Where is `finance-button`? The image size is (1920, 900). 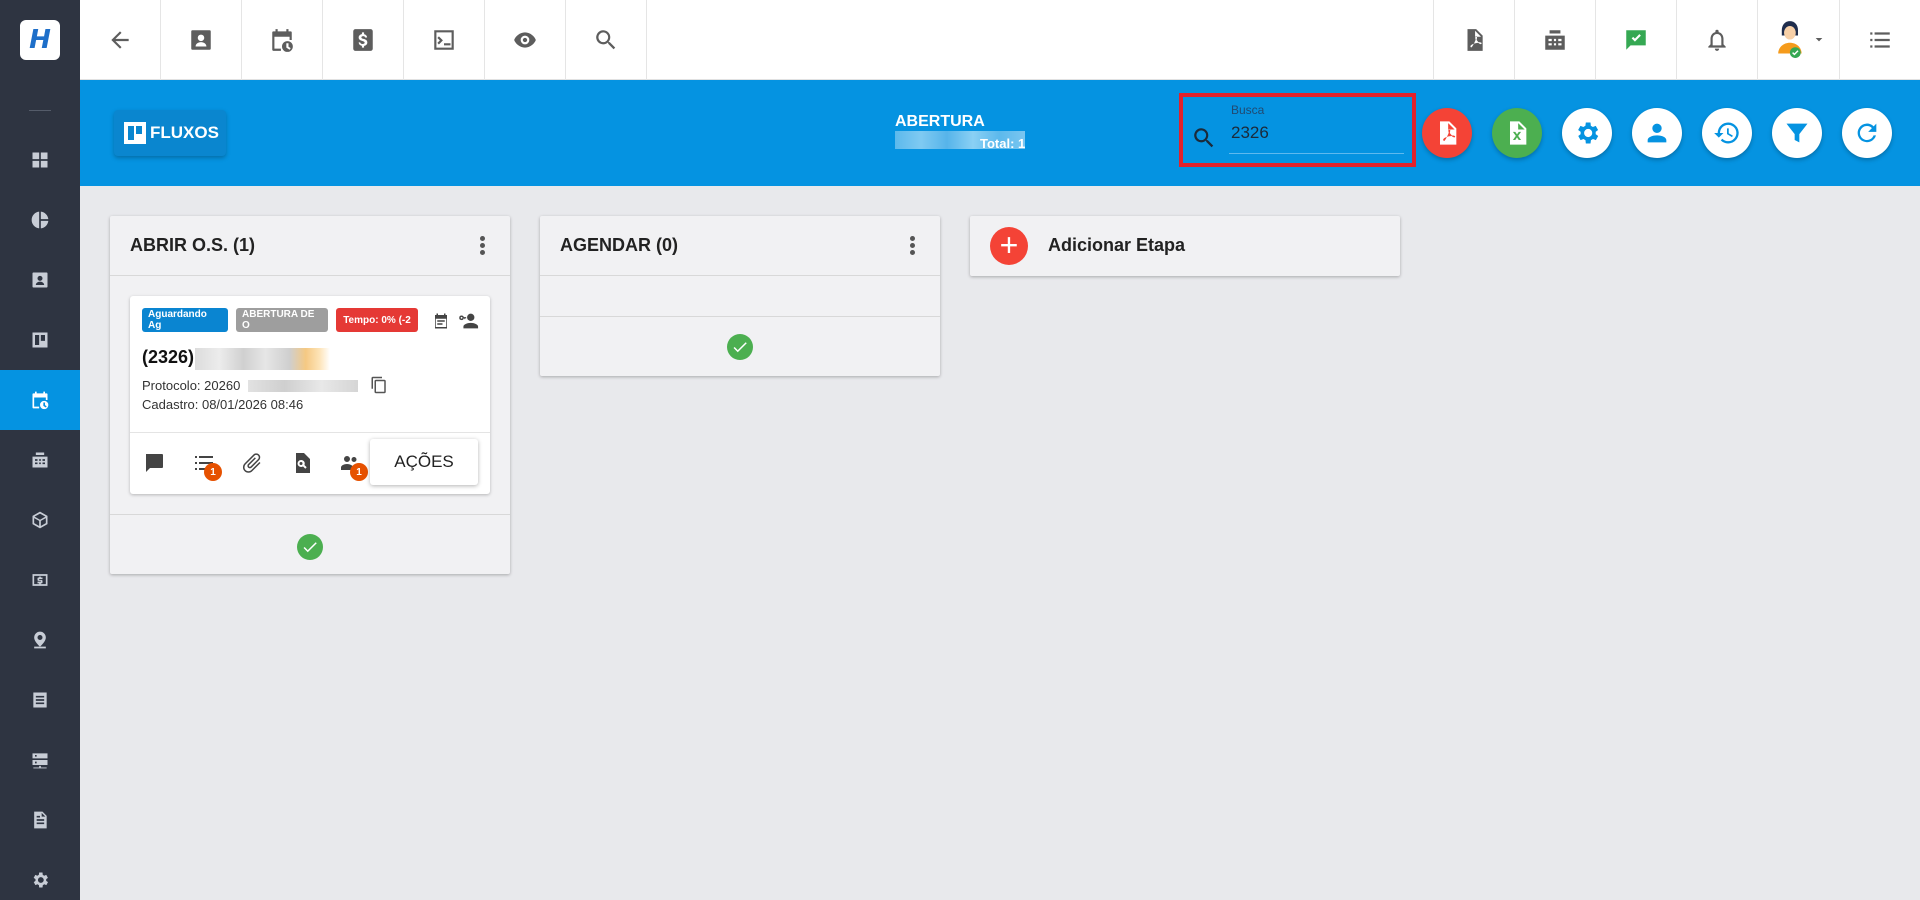
finance-button is located at coordinates (363, 40).